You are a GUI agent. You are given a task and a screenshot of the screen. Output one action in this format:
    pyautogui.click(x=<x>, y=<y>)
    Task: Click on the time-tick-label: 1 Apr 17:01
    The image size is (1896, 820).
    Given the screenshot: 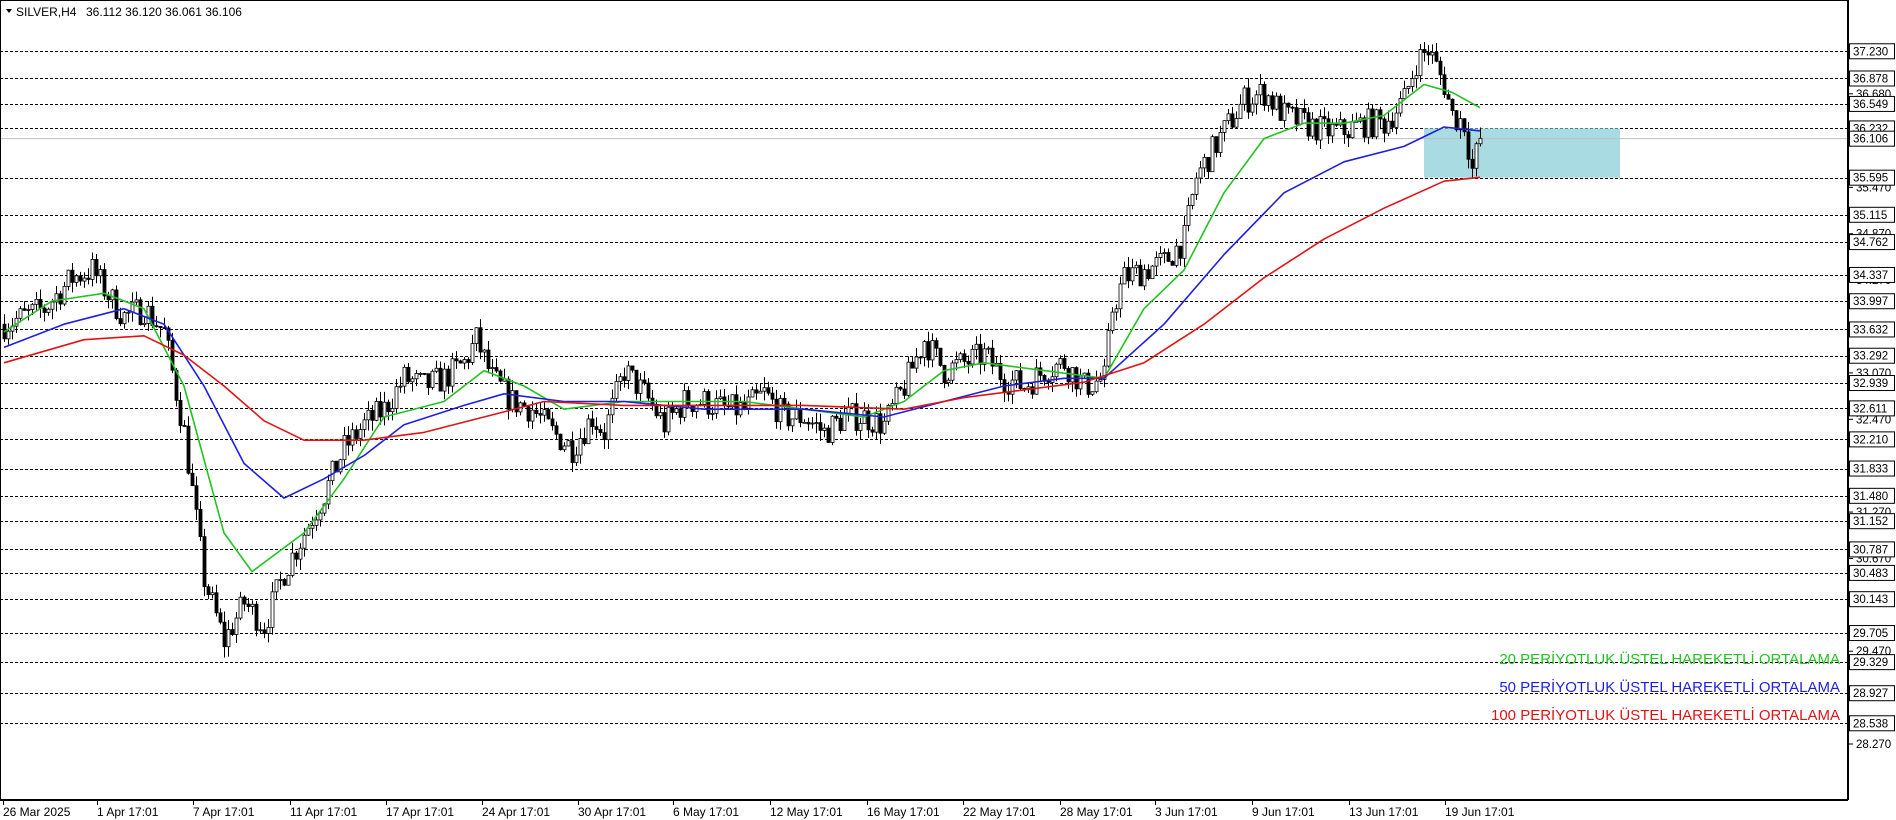 What is the action you would take?
    pyautogui.click(x=128, y=812)
    